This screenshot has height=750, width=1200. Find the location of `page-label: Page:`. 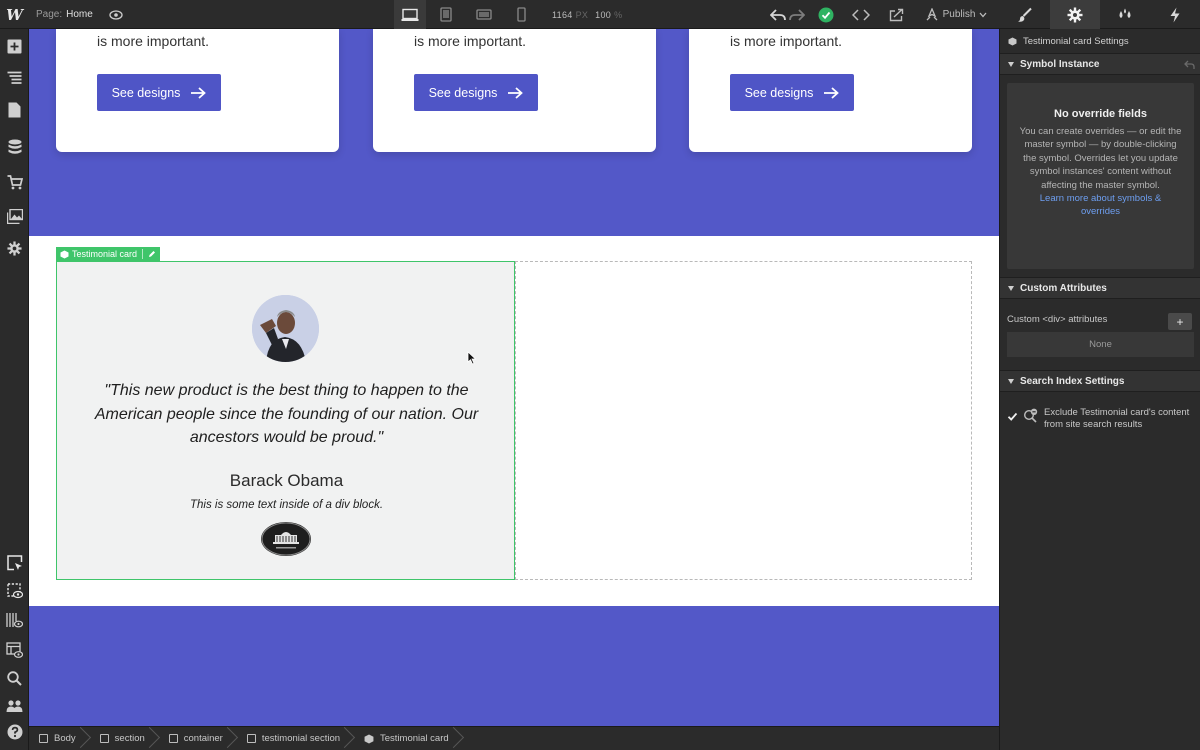

page-label: Page: is located at coordinates (49, 14).